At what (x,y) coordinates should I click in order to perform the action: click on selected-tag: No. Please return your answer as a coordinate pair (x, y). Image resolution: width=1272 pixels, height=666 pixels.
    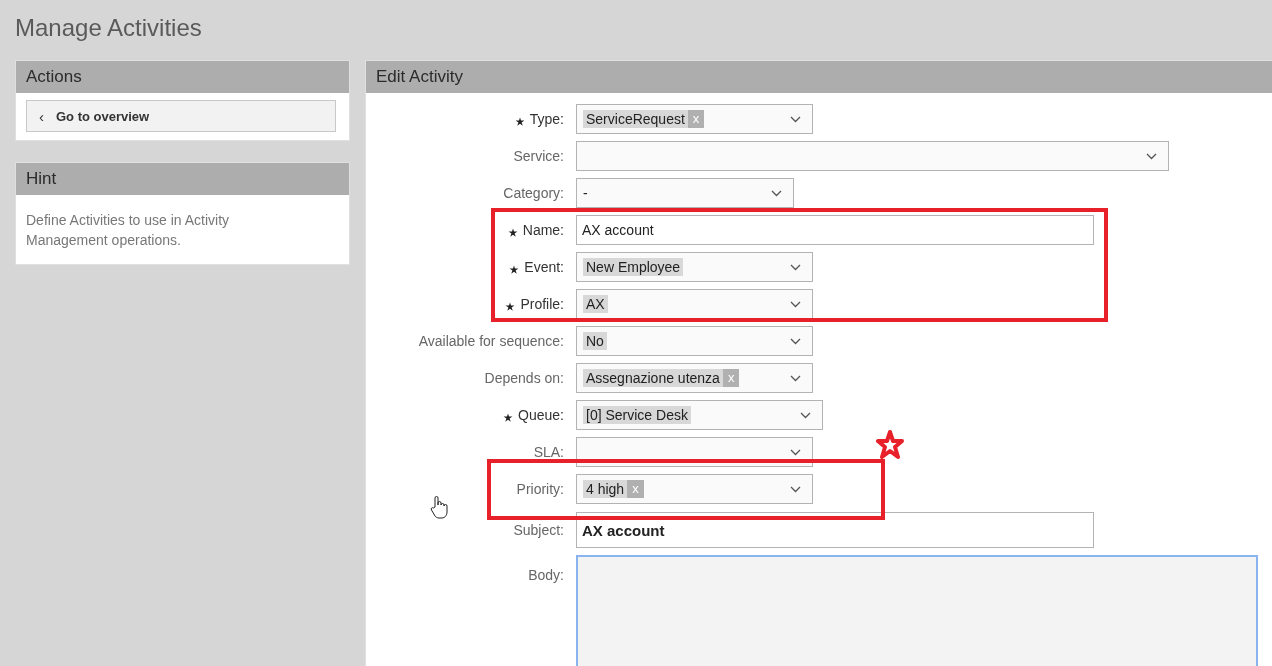
    Looking at the image, I should click on (595, 341).